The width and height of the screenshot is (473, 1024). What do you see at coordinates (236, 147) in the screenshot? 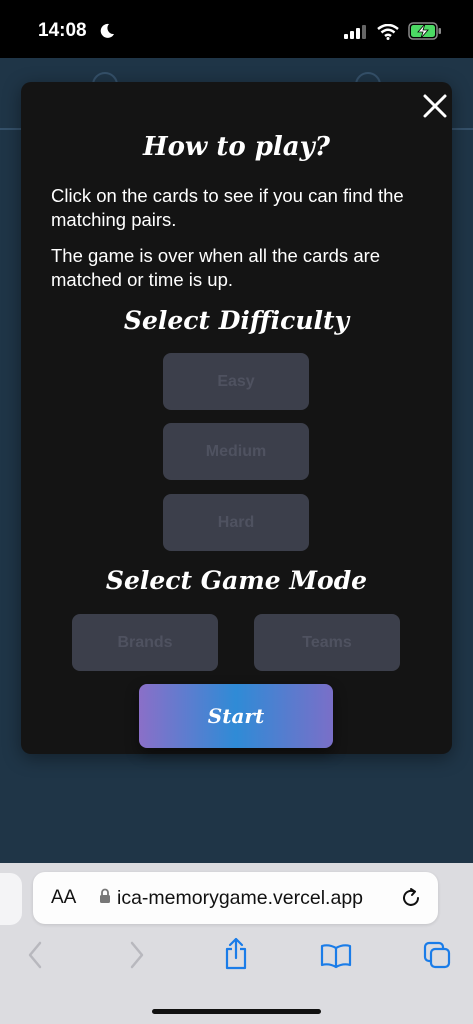
I see `modal-title: How to play?` at bounding box center [236, 147].